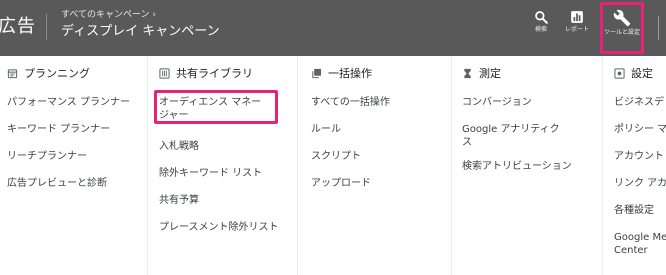 This screenshot has height=275, width=666. What do you see at coordinates (210, 173) in the screenshot?
I see `menu-item-negative-keyword-lists: 除外キーワード リスト` at bounding box center [210, 173].